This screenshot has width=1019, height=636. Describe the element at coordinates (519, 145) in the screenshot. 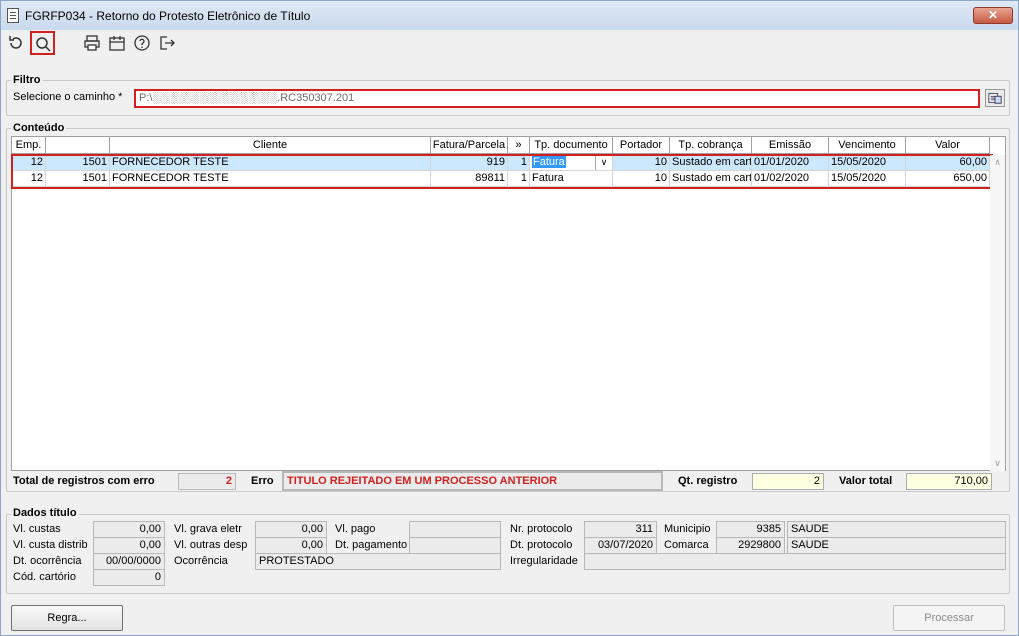

I see `col-expand: »` at that location.